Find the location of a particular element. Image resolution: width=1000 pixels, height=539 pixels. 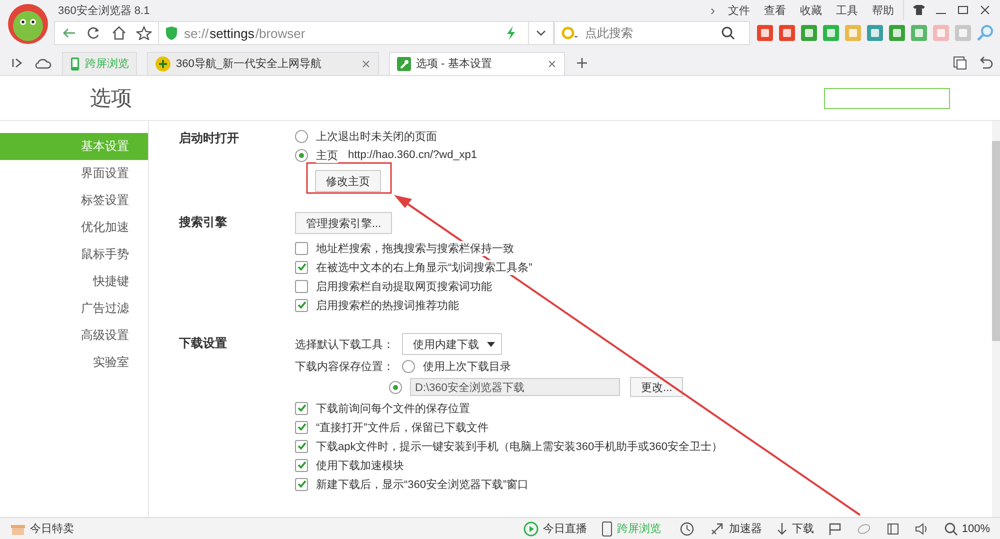

address-field: se://settings/browser is located at coordinates (343, 33).